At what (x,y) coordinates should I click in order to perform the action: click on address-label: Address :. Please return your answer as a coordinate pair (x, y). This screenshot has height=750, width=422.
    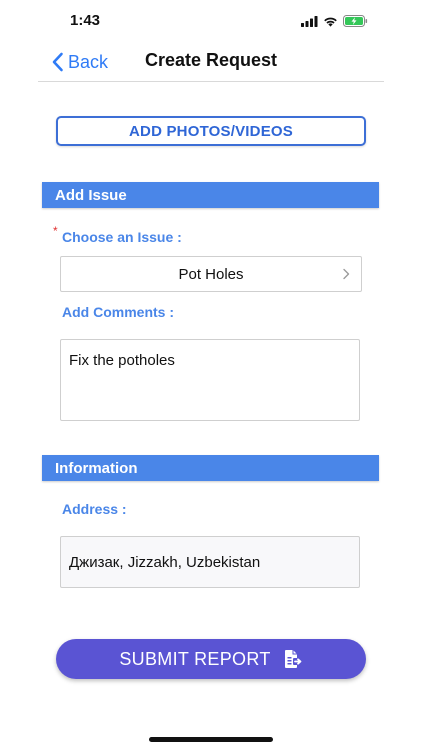
    Looking at the image, I should click on (94, 509).